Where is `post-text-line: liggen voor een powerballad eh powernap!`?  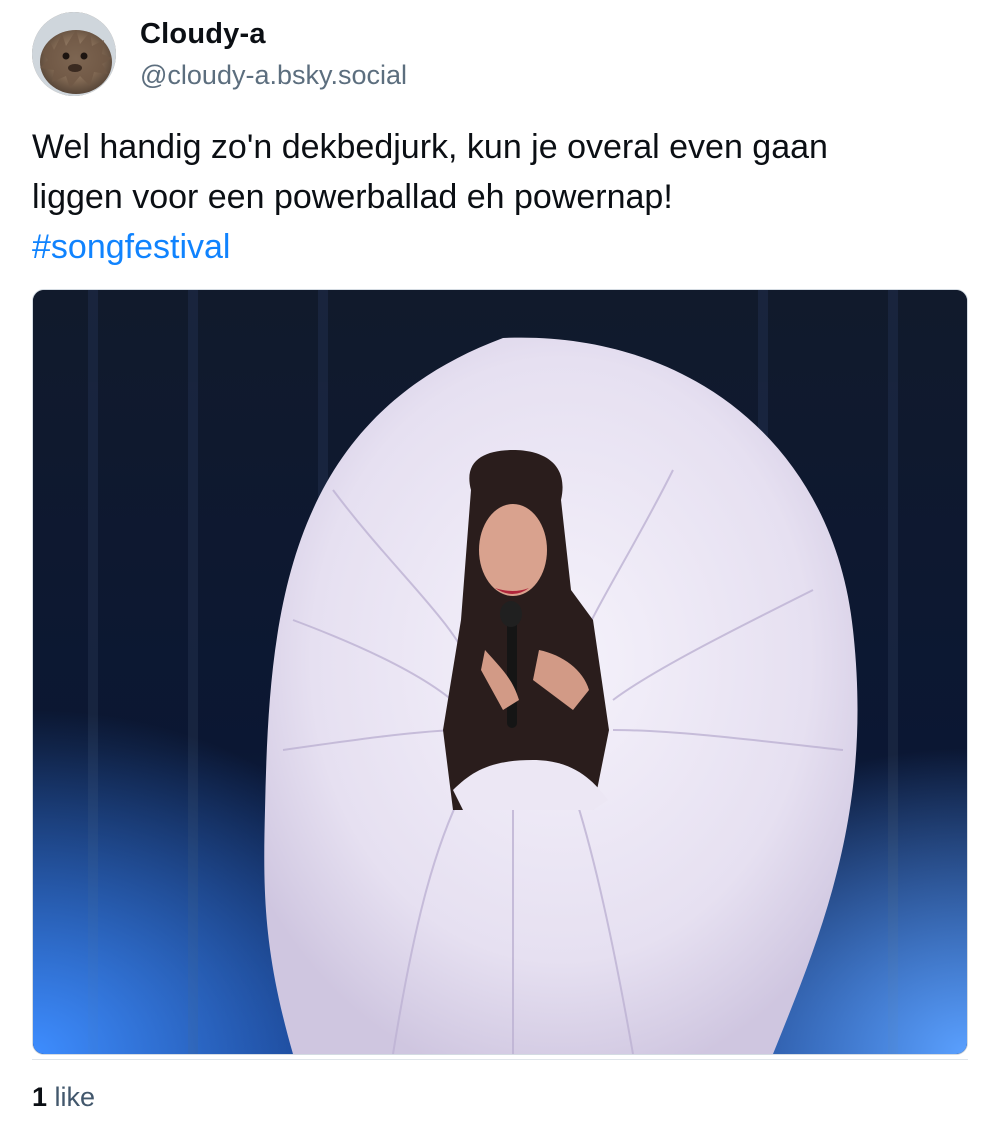 post-text-line: liggen voor een powerballad eh powernap! is located at coordinates (352, 197).